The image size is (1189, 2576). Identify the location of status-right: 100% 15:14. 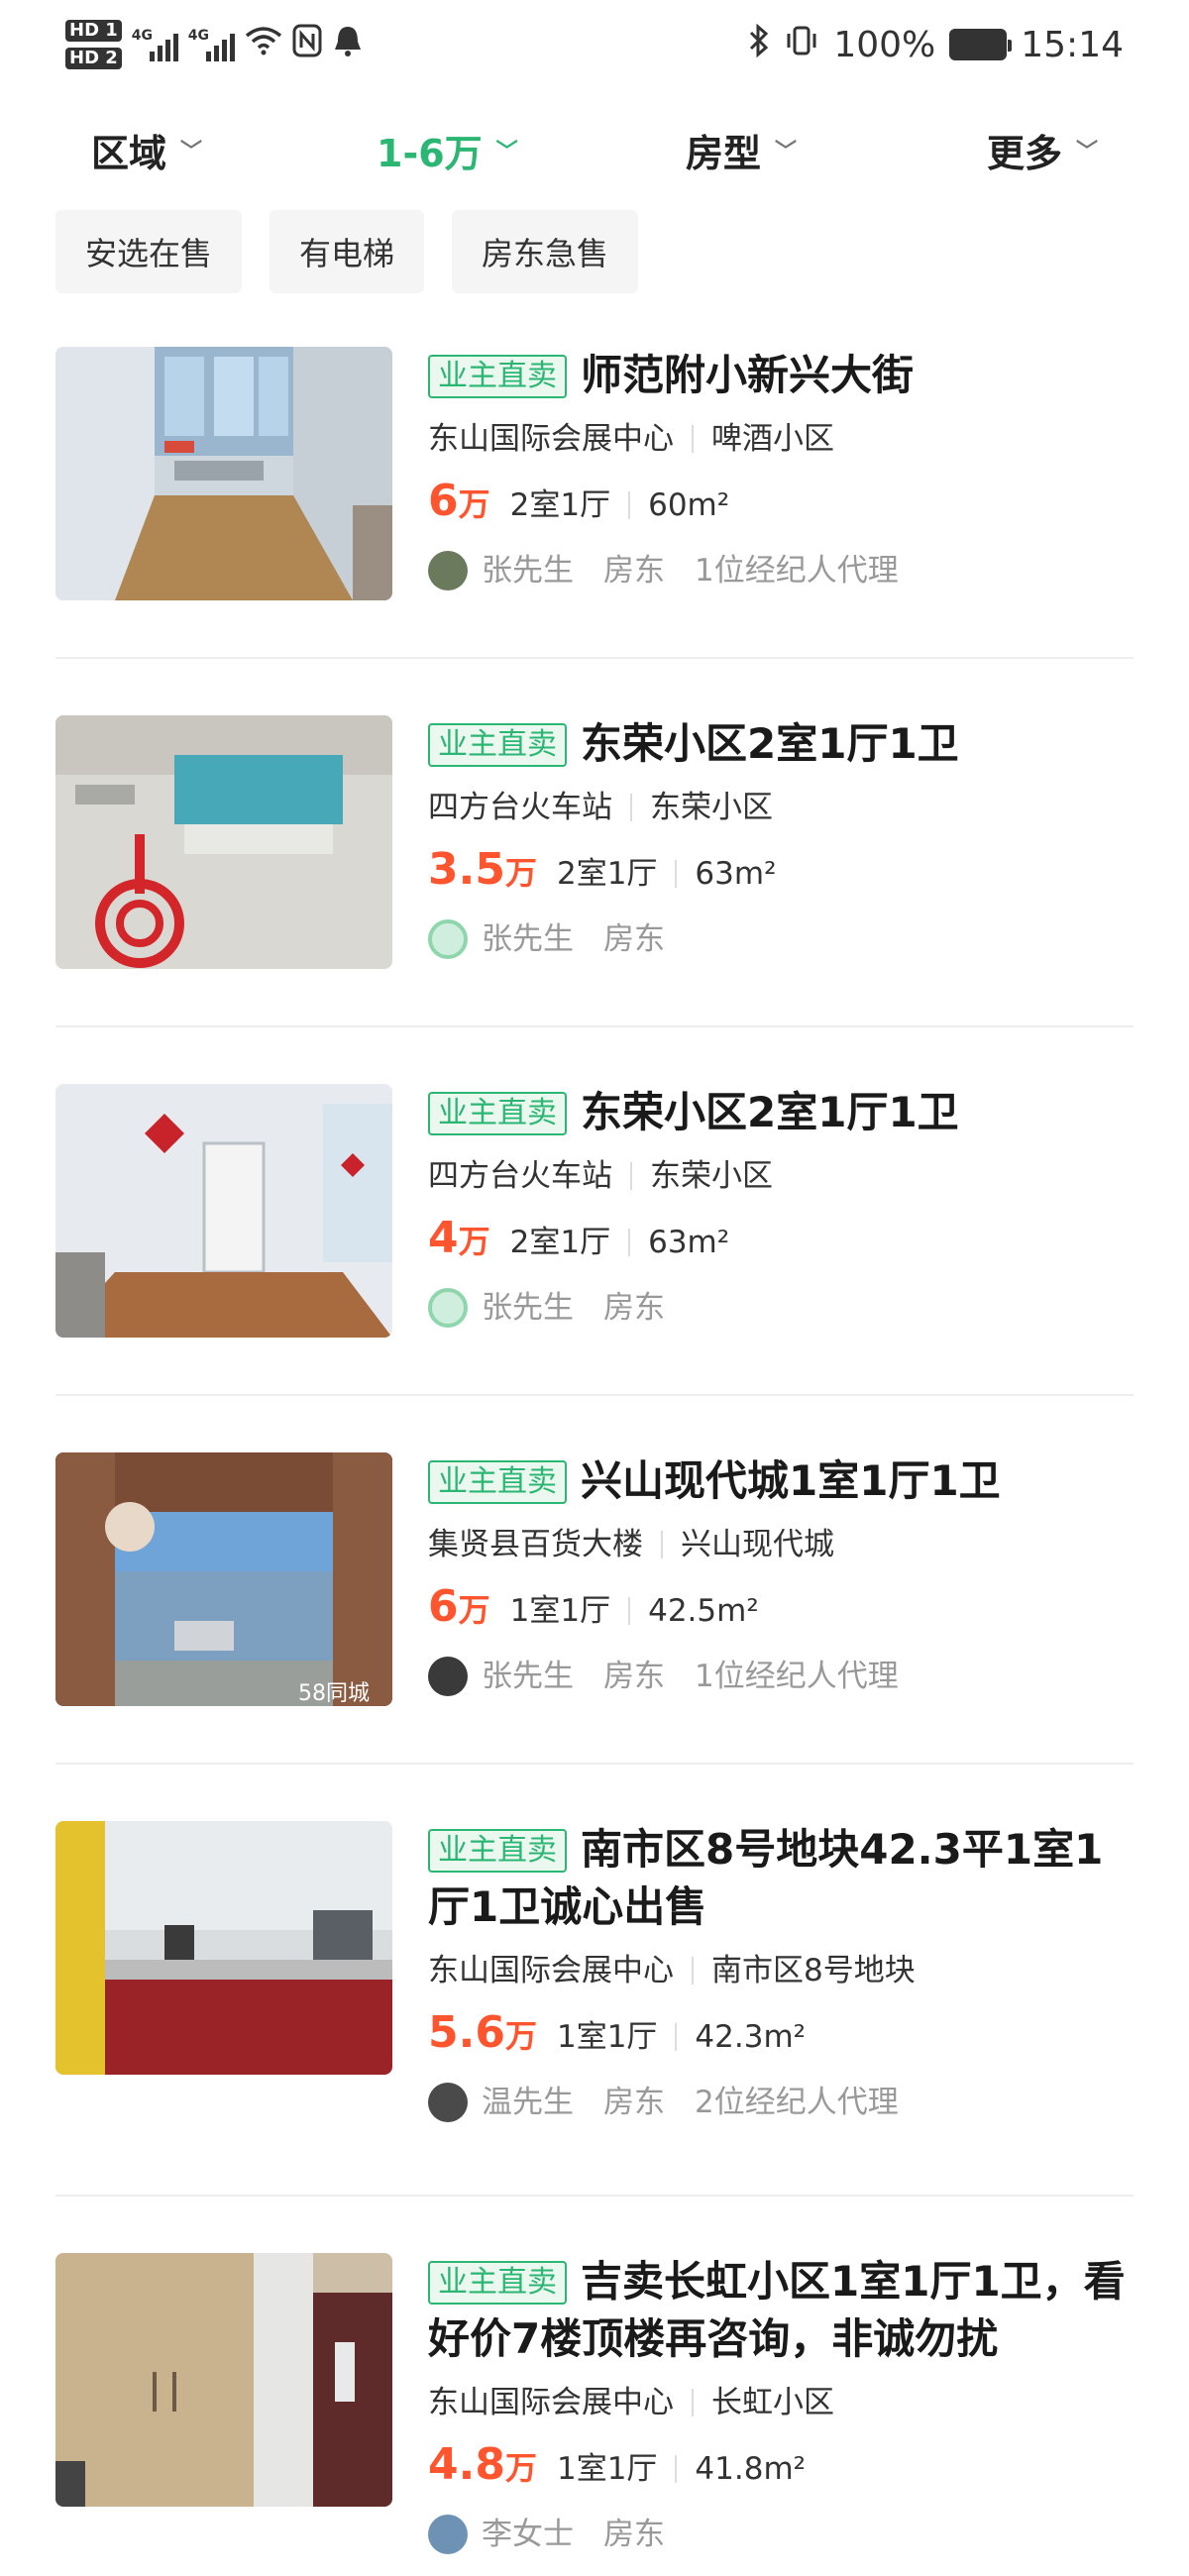
(936, 44).